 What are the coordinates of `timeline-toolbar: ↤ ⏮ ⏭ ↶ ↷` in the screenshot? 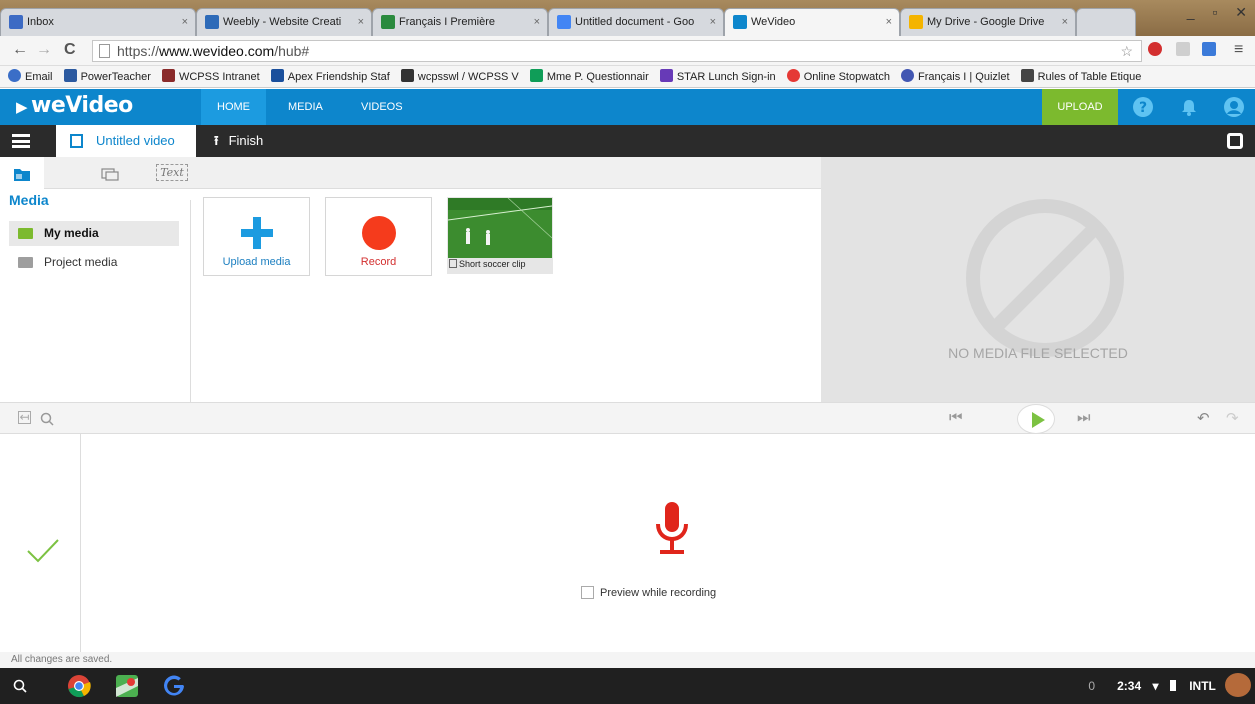 It's located at (627, 418).